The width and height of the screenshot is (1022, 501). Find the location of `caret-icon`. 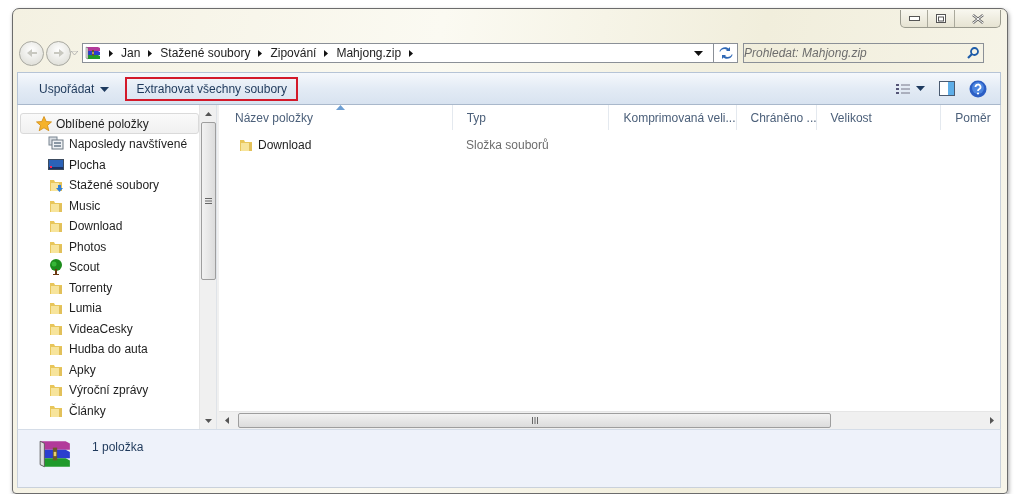

caret-icon is located at coordinates (920, 88).